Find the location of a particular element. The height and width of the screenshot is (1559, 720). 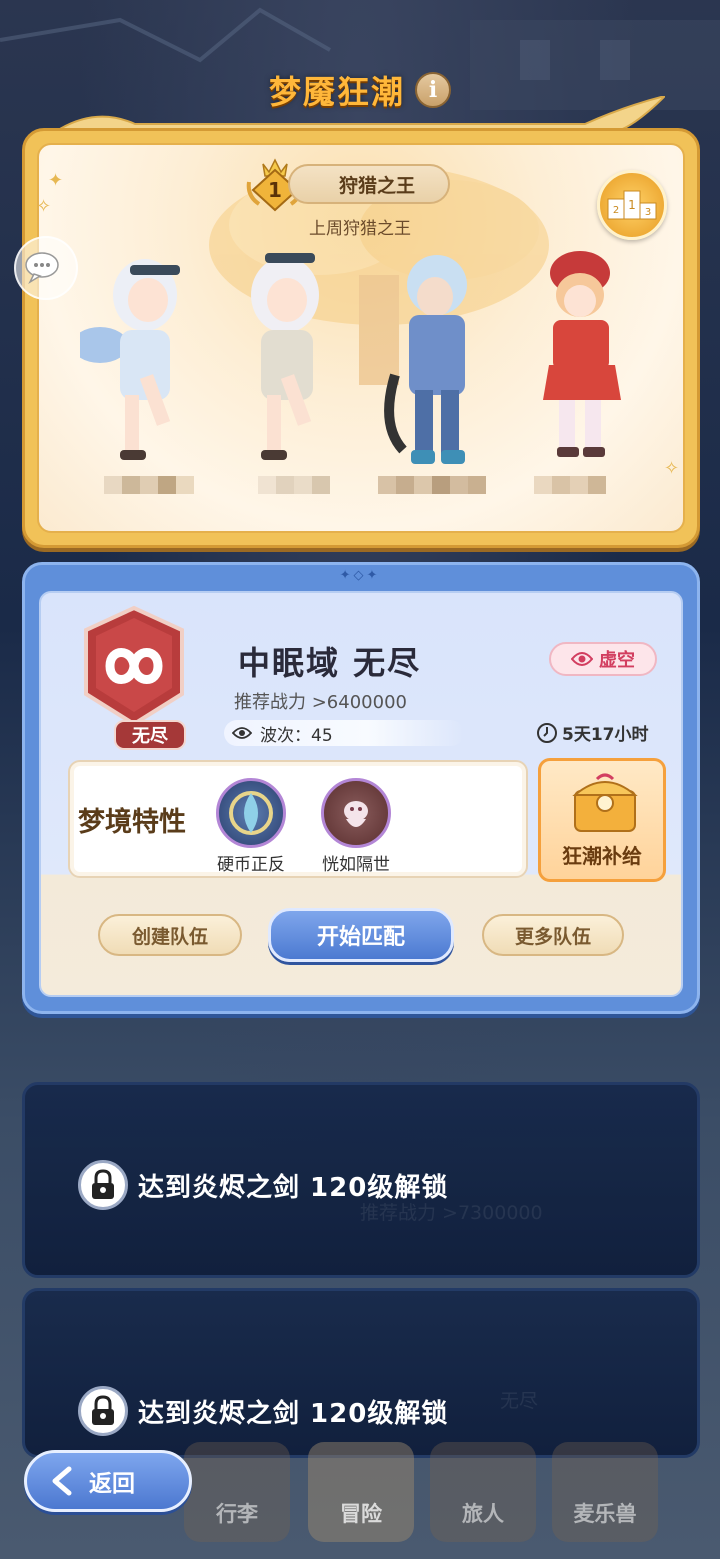

spirit-icon is located at coordinates (356, 813).